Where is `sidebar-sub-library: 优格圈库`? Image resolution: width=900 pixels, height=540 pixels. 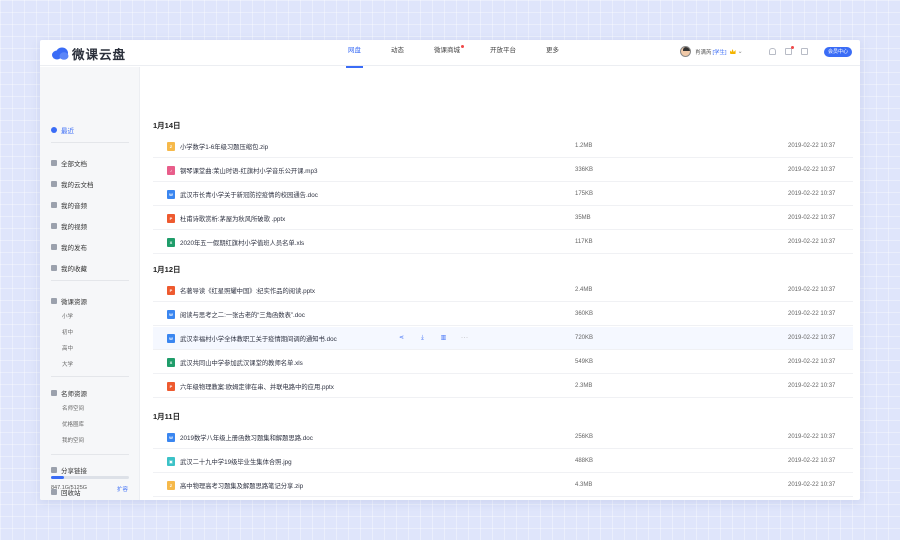 sidebar-sub-library: 优格圈库 is located at coordinates (73, 424).